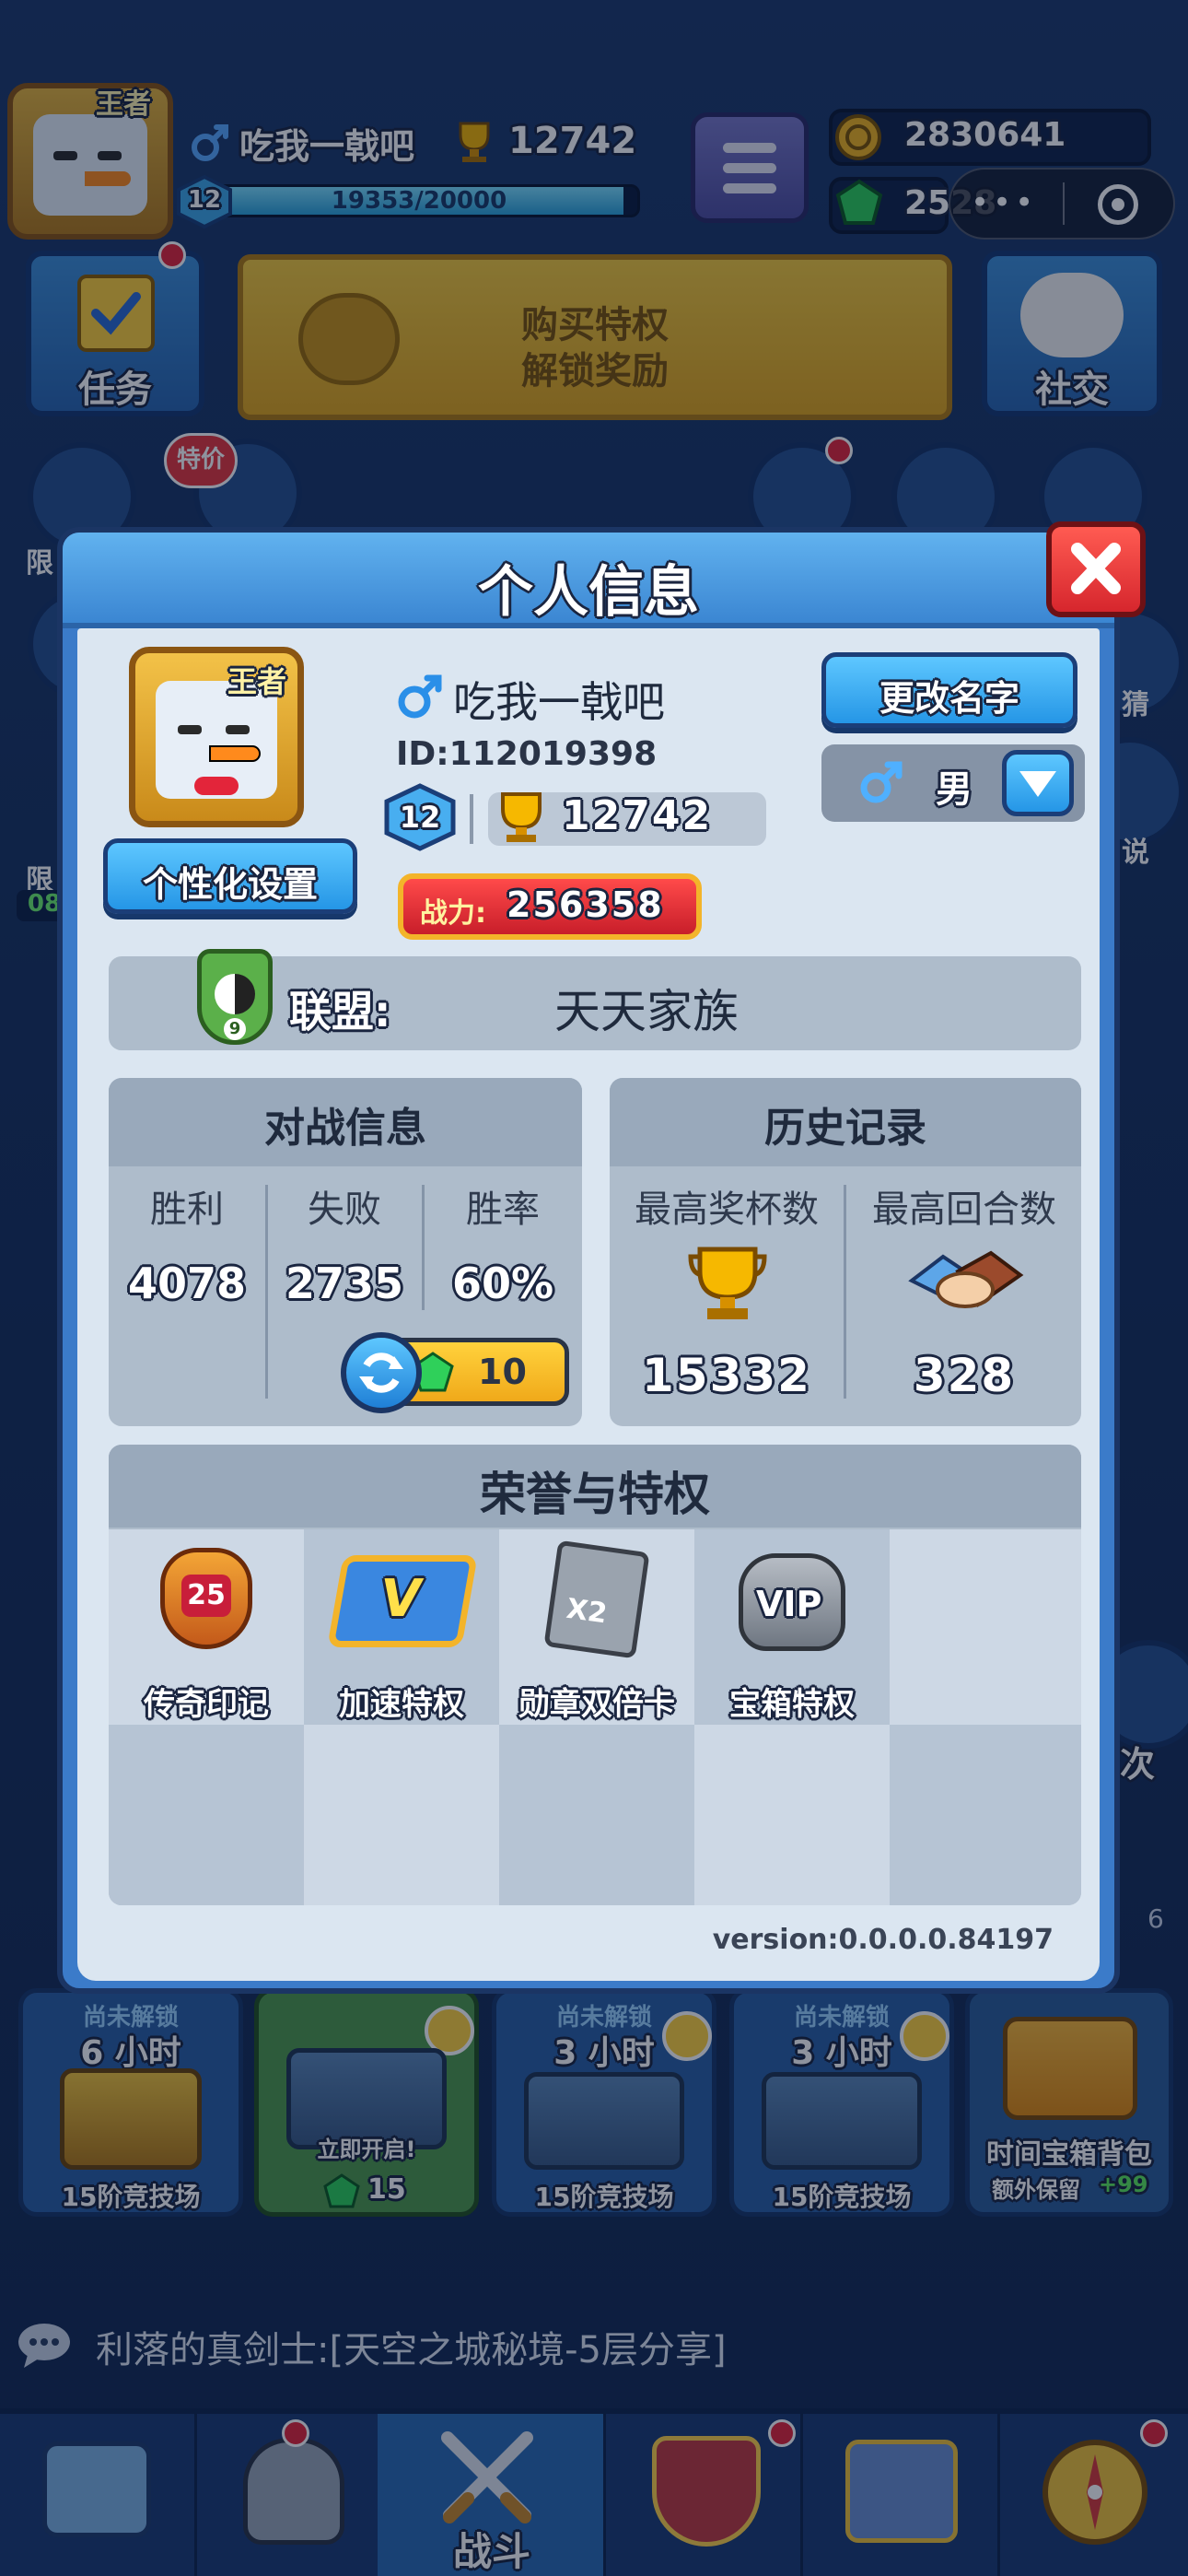 The height and width of the screenshot is (2576, 1188). What do you see at coordinates (559, 702) in the screenshot?
I see `profile-name: 吃我一戟吧` at bounding box center [559, 702].